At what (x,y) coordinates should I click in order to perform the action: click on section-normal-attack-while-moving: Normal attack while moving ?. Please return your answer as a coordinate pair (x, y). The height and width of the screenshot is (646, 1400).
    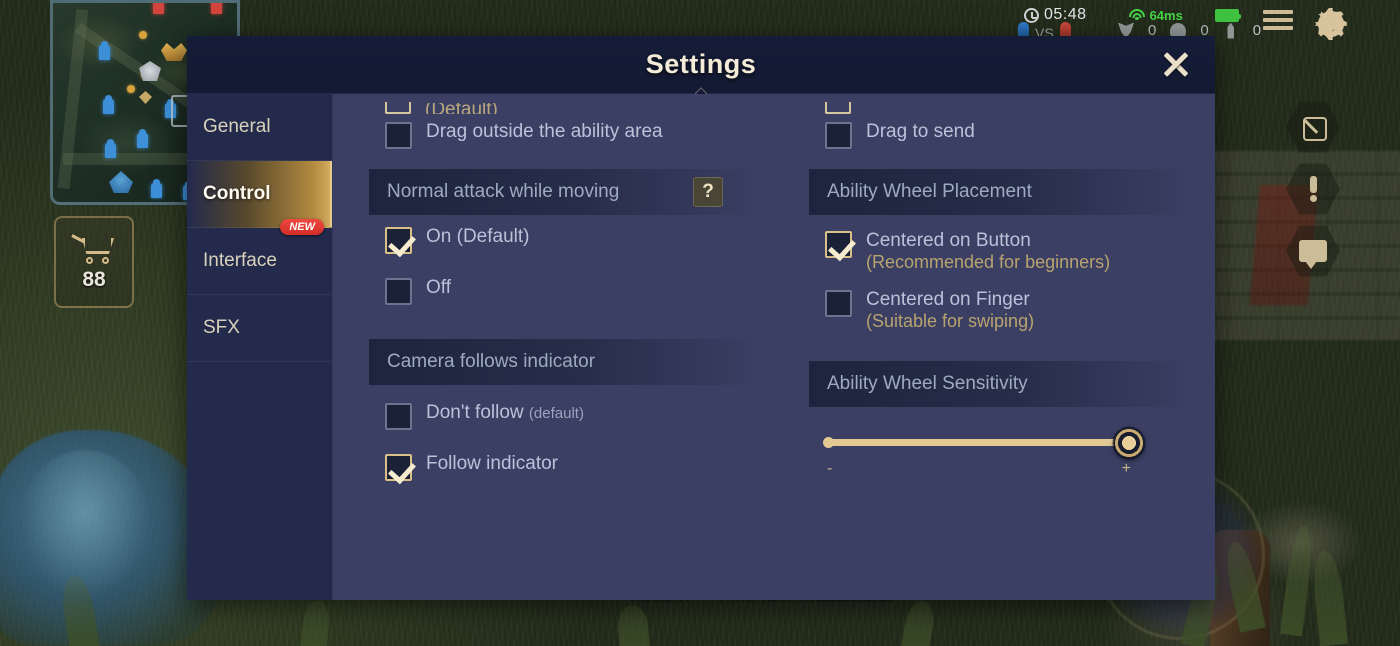
    Looking at the image, I should click on (563, 192).